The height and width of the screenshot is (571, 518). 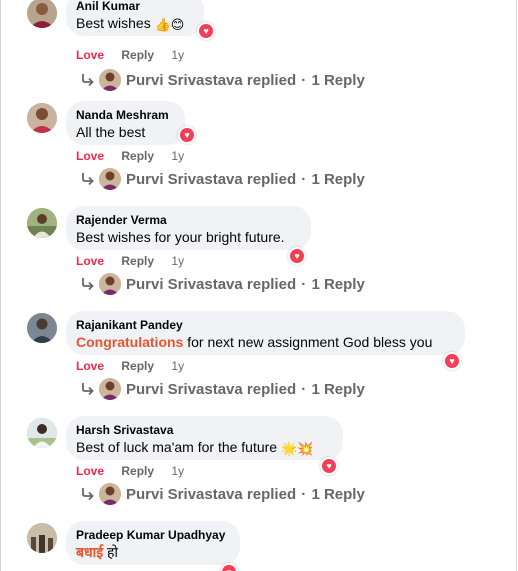 I want to click on comment-author: Pradeep Kumar Upadhyay, so click(x=152, y=535).